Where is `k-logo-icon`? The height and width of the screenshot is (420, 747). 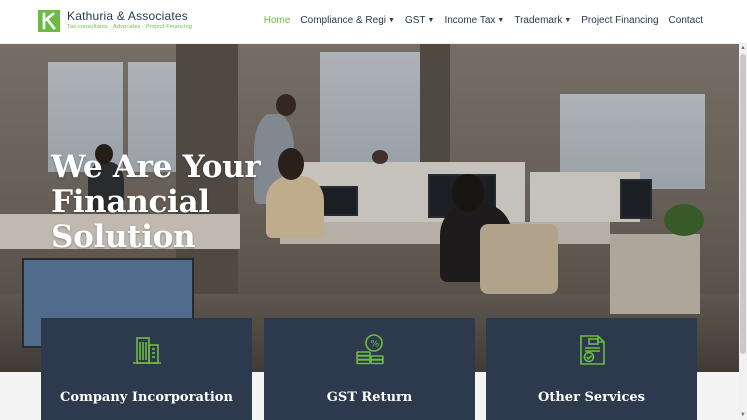
k-logo-icon is located at coordinates (49, 21).